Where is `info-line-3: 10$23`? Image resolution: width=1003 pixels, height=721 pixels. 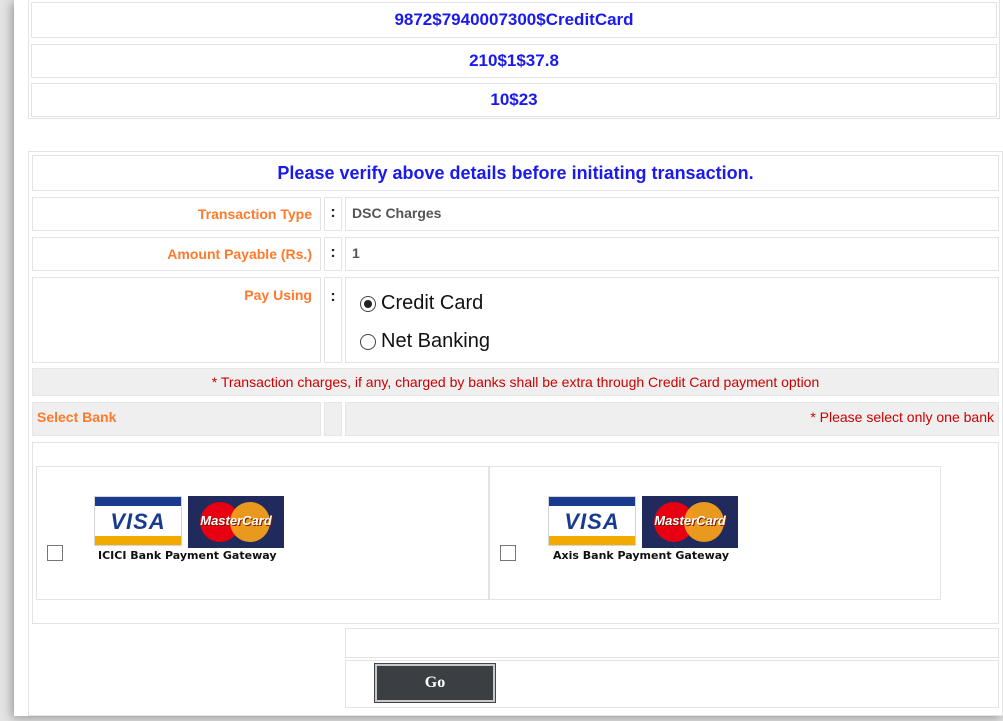 info-line-3: 10$23 is located at coordinates (514, 100).